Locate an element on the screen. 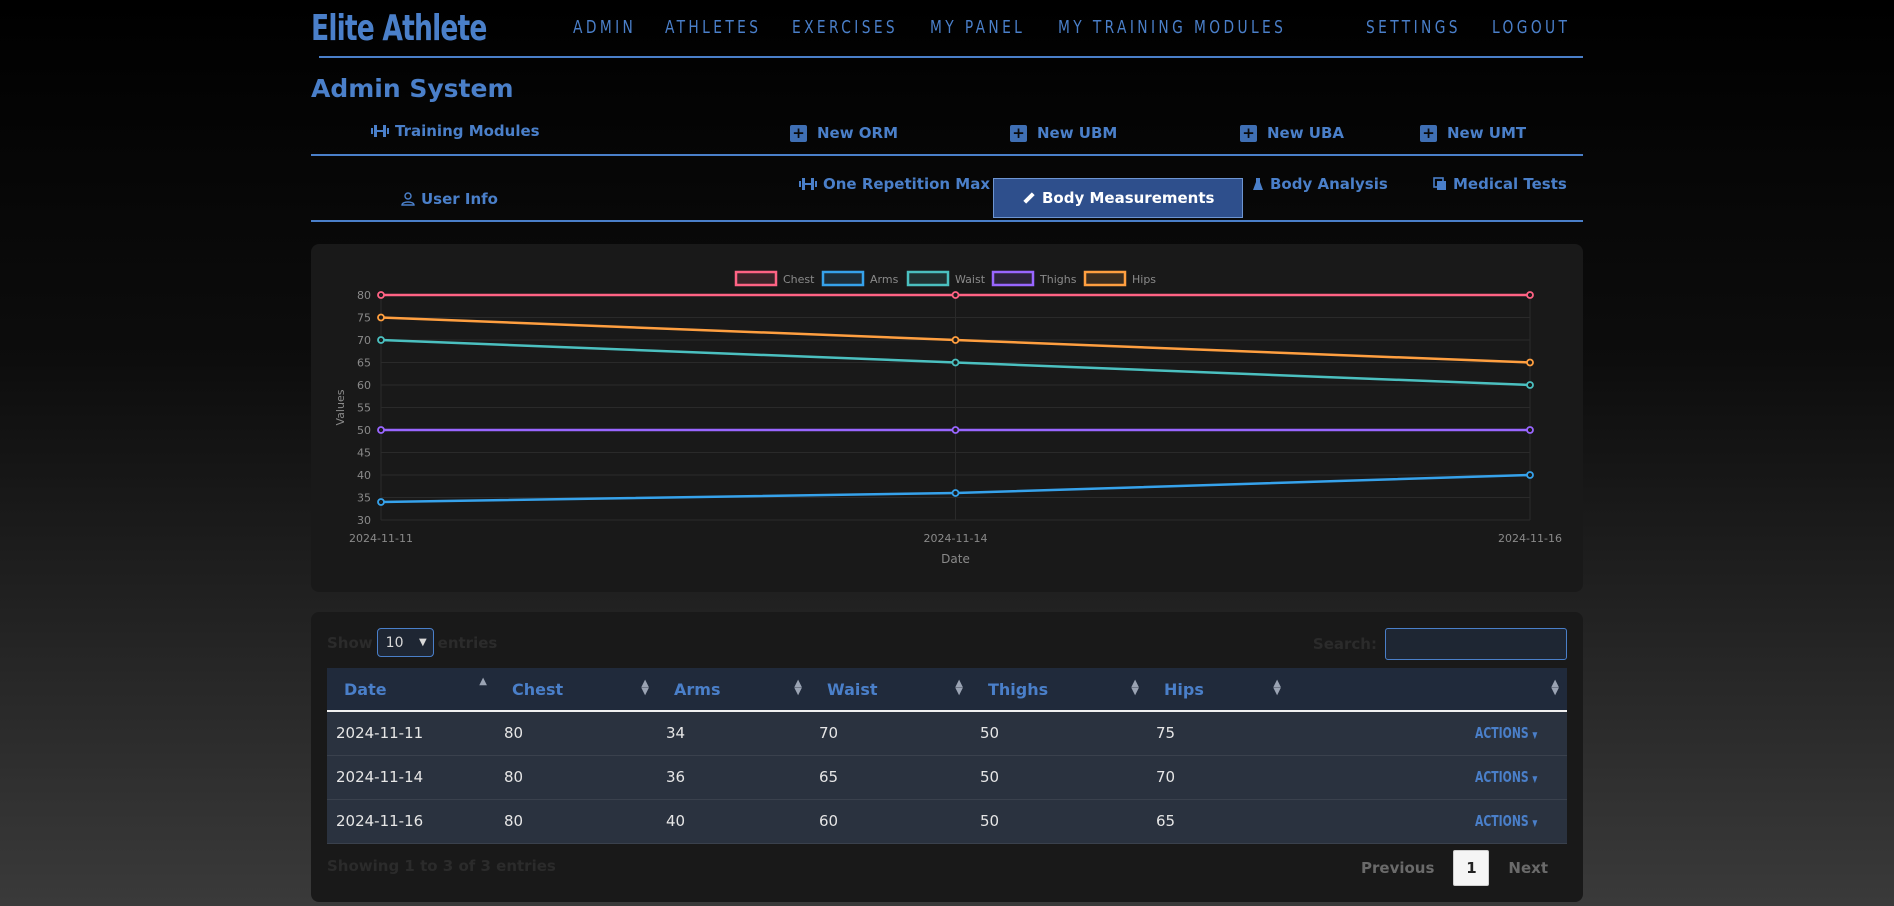  nav-logout: LOGOUT is located at coordinates (1531, 27).